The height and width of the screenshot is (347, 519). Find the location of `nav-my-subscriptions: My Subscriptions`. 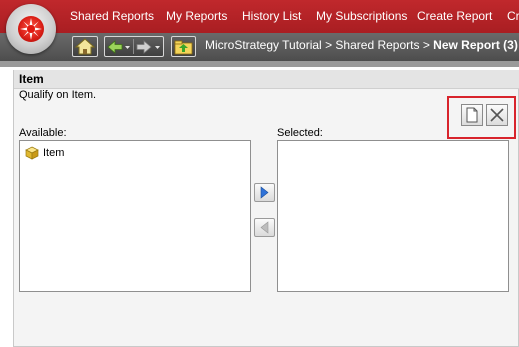

nav-my-subscriptions: My Subscriptions is located at coordinates (361, 17).